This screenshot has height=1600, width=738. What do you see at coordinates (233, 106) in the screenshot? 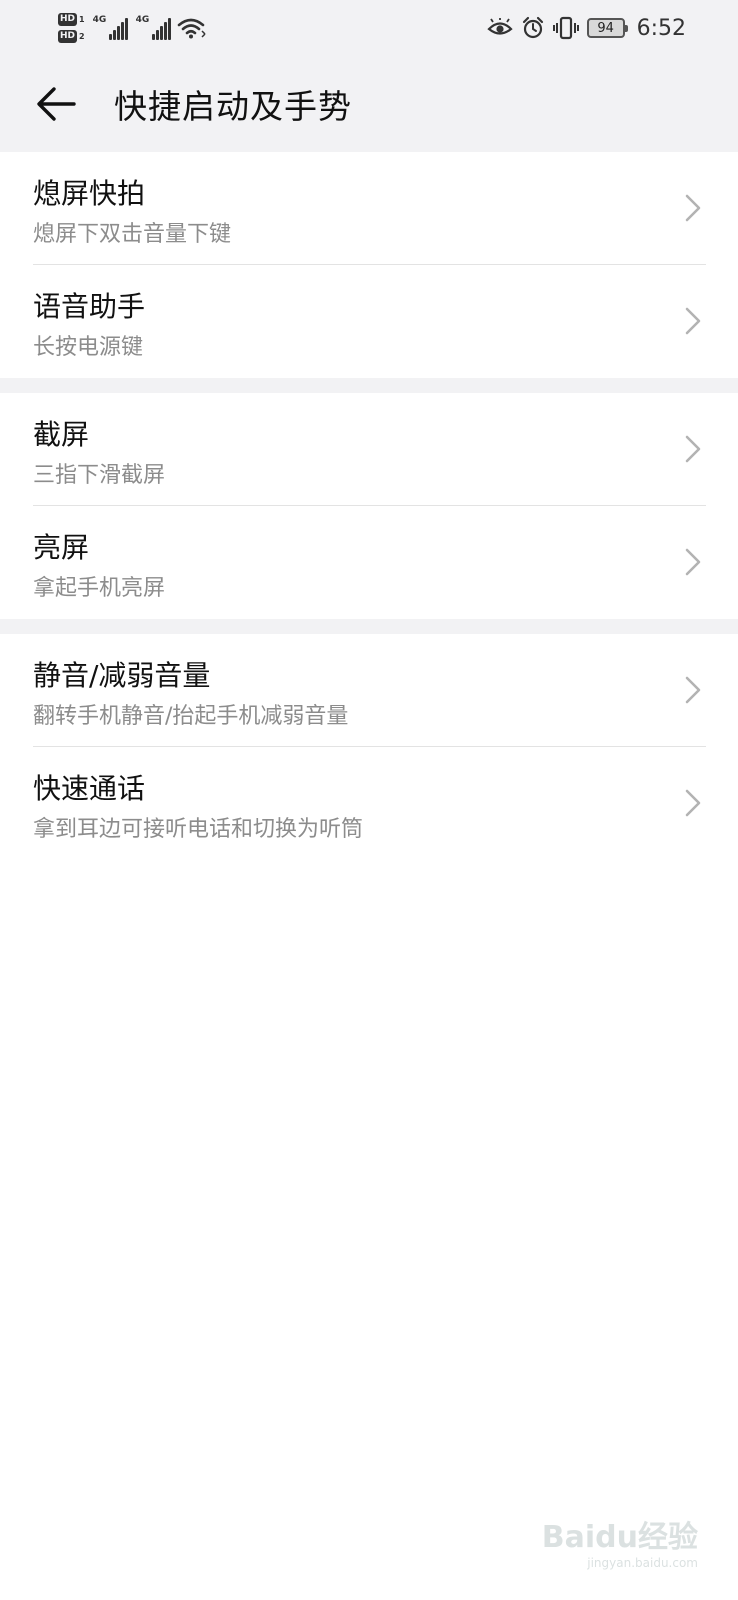
I see `page-title: 快捷启动及手势` at bounding box center [233, 106].